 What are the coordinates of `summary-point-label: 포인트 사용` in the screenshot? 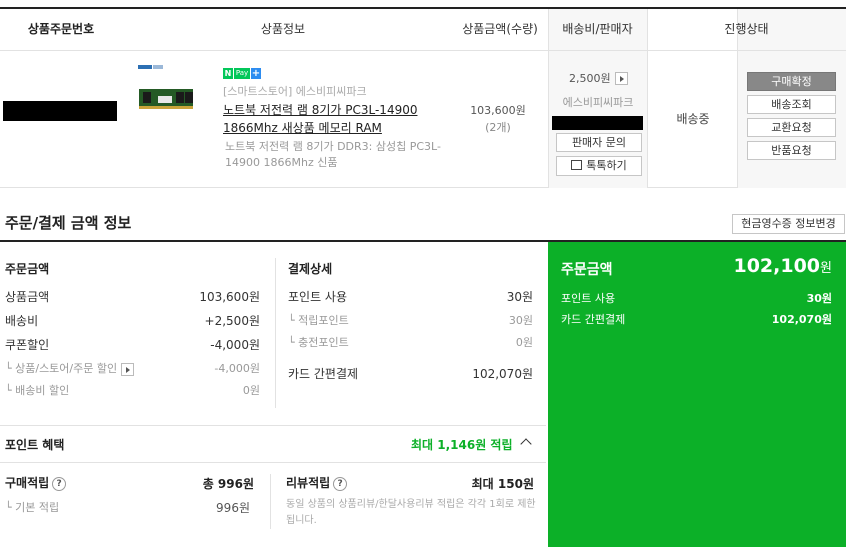 It's located at (588, 298).